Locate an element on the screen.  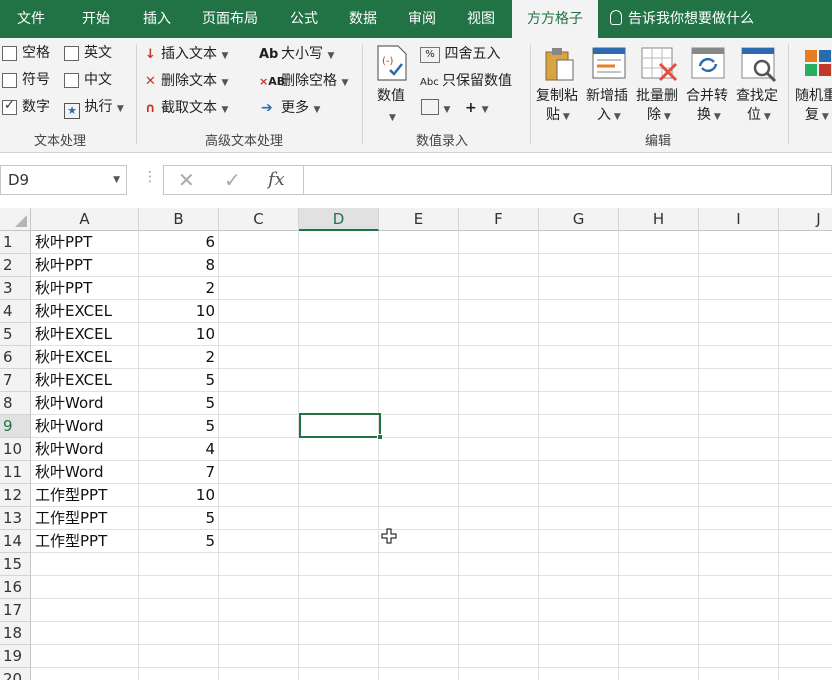
active-cell-d9 is located at coordinates (341, 426).